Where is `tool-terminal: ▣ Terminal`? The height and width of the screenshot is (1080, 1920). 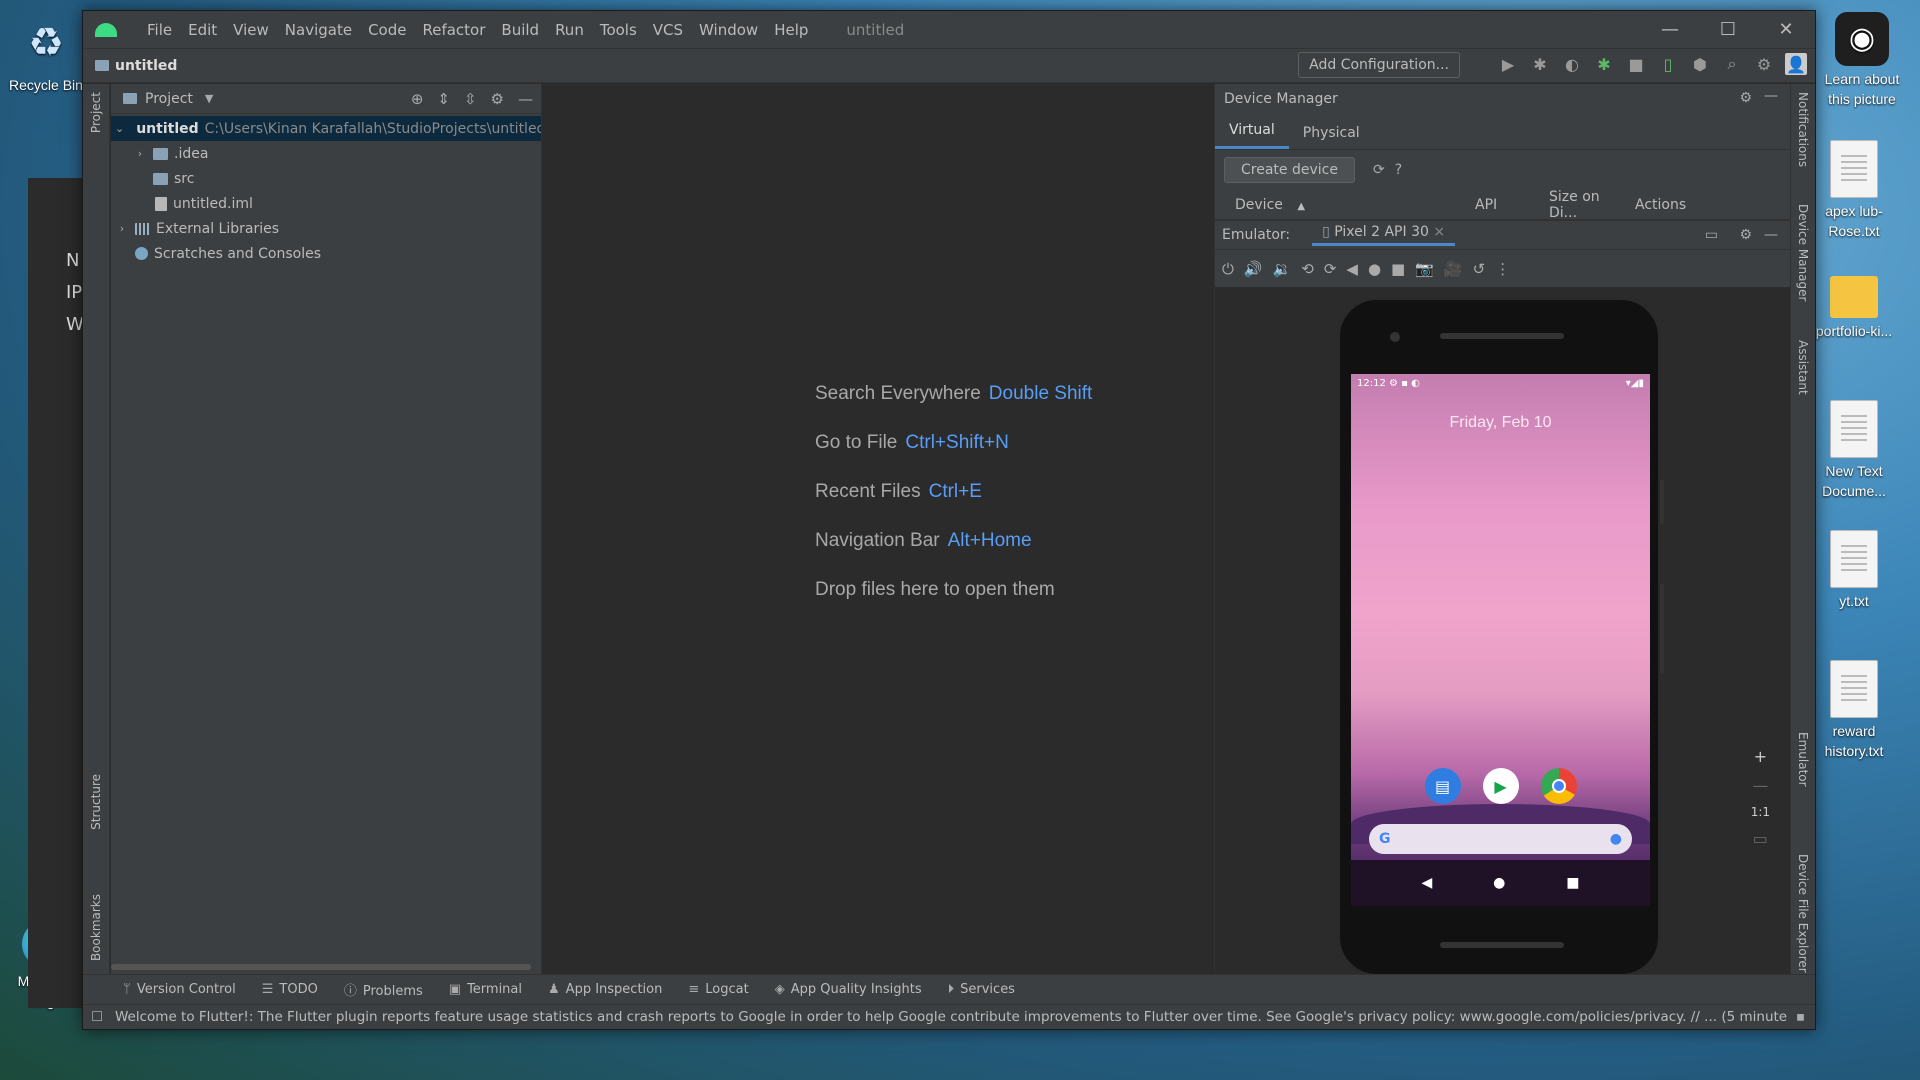
tool-terminal: ▣ Terminal is located at coordinates (485, 989).